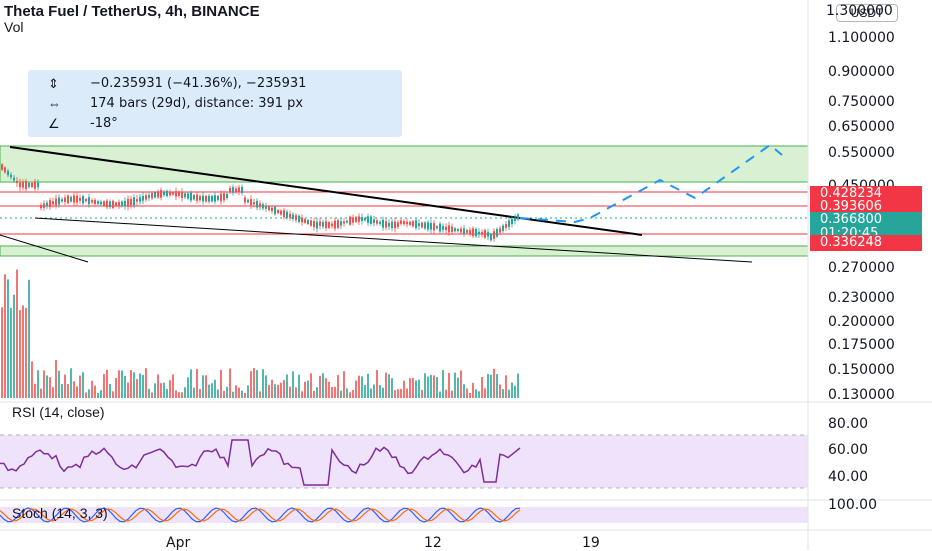 This screenshot has width=932, height=551. I want to click on rsi-title: RSI (14, close), so click(58, 412).